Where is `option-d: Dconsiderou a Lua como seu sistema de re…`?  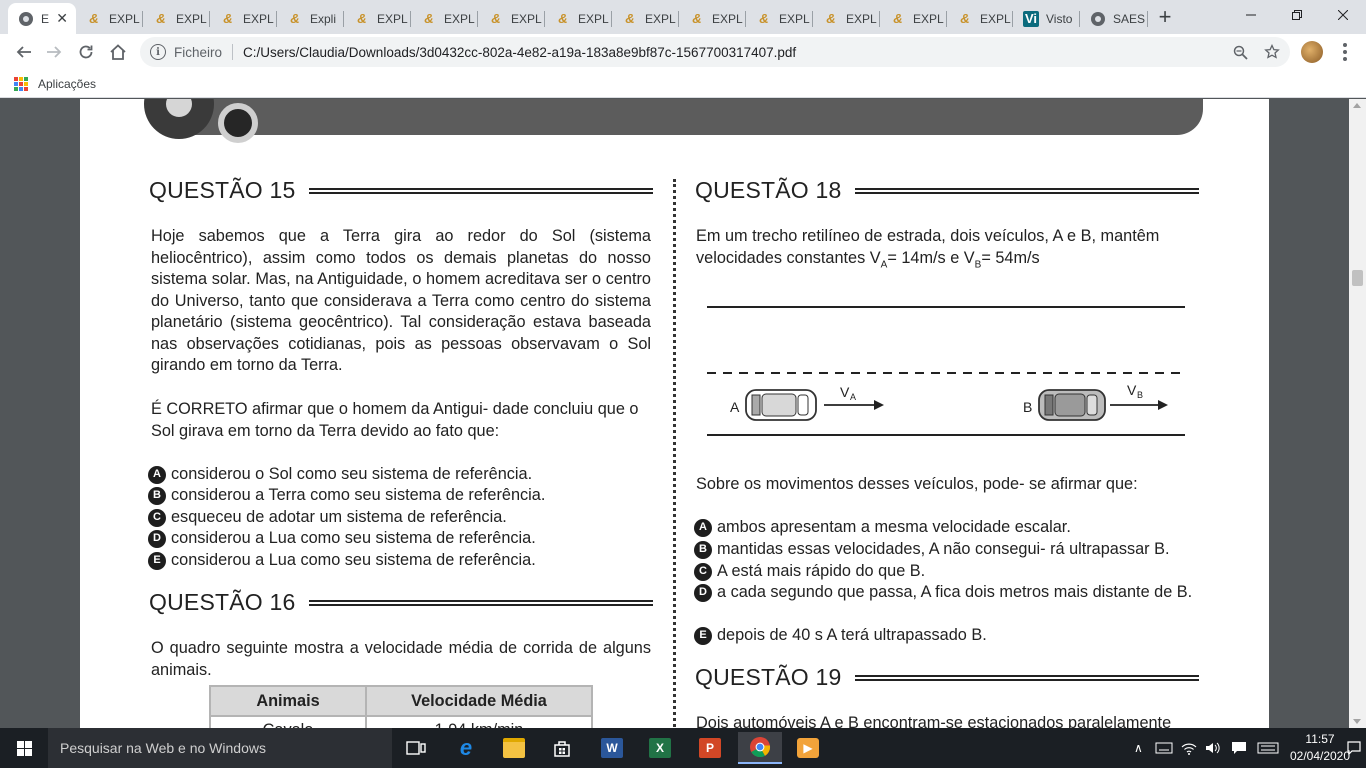
option-d: Dconsiderou a Lua como seu sistema de re… is located at coordinates (400, 539).